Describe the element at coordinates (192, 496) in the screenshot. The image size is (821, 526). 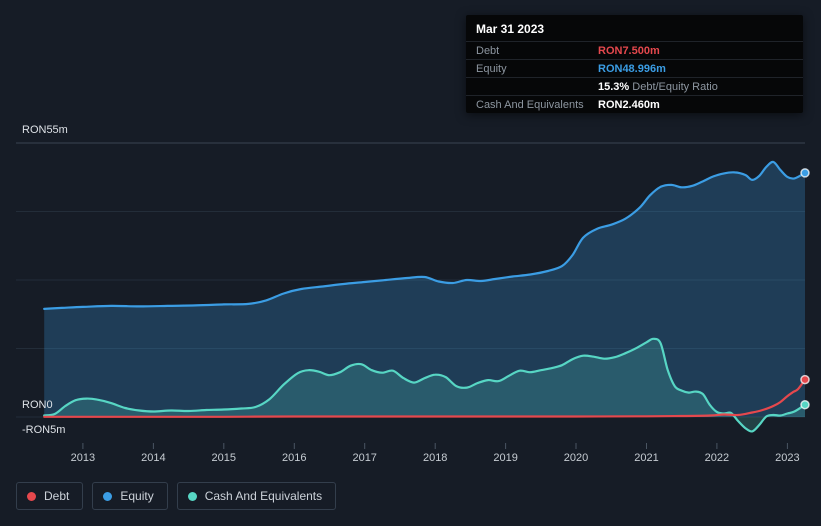
I see `cash-legend-dot-icon` at that location.